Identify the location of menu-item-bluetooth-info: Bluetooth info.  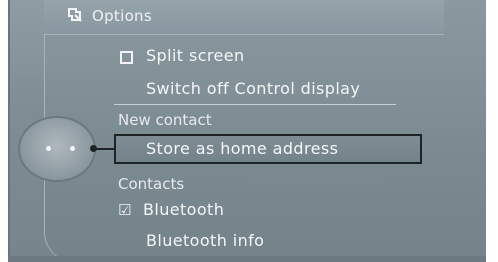
(205, 241).